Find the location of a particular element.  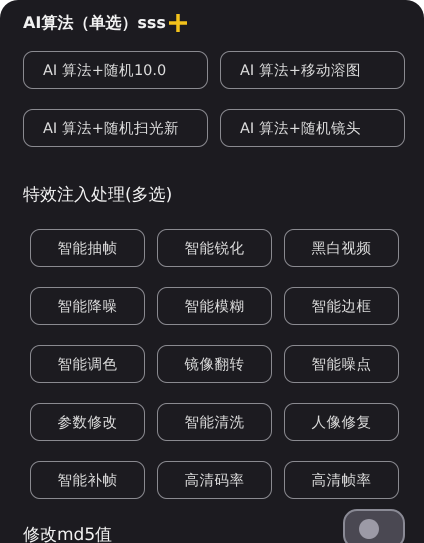

effect-option-button: 智能抽帧 is located at coordinates (87, 248).